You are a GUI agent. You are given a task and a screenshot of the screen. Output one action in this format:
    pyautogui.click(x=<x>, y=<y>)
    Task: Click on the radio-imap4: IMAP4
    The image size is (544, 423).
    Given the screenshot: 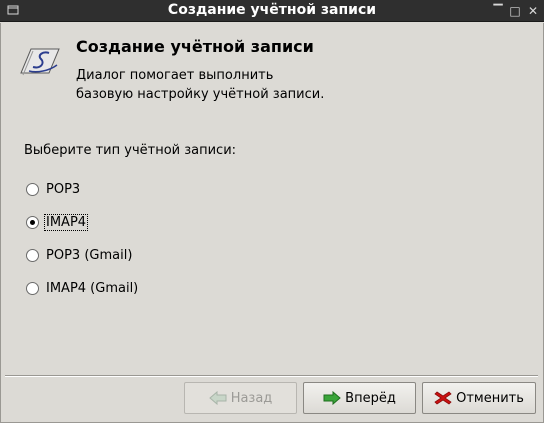 What is the action you would take?
    pyautogui.click(x=57, y=222)
    